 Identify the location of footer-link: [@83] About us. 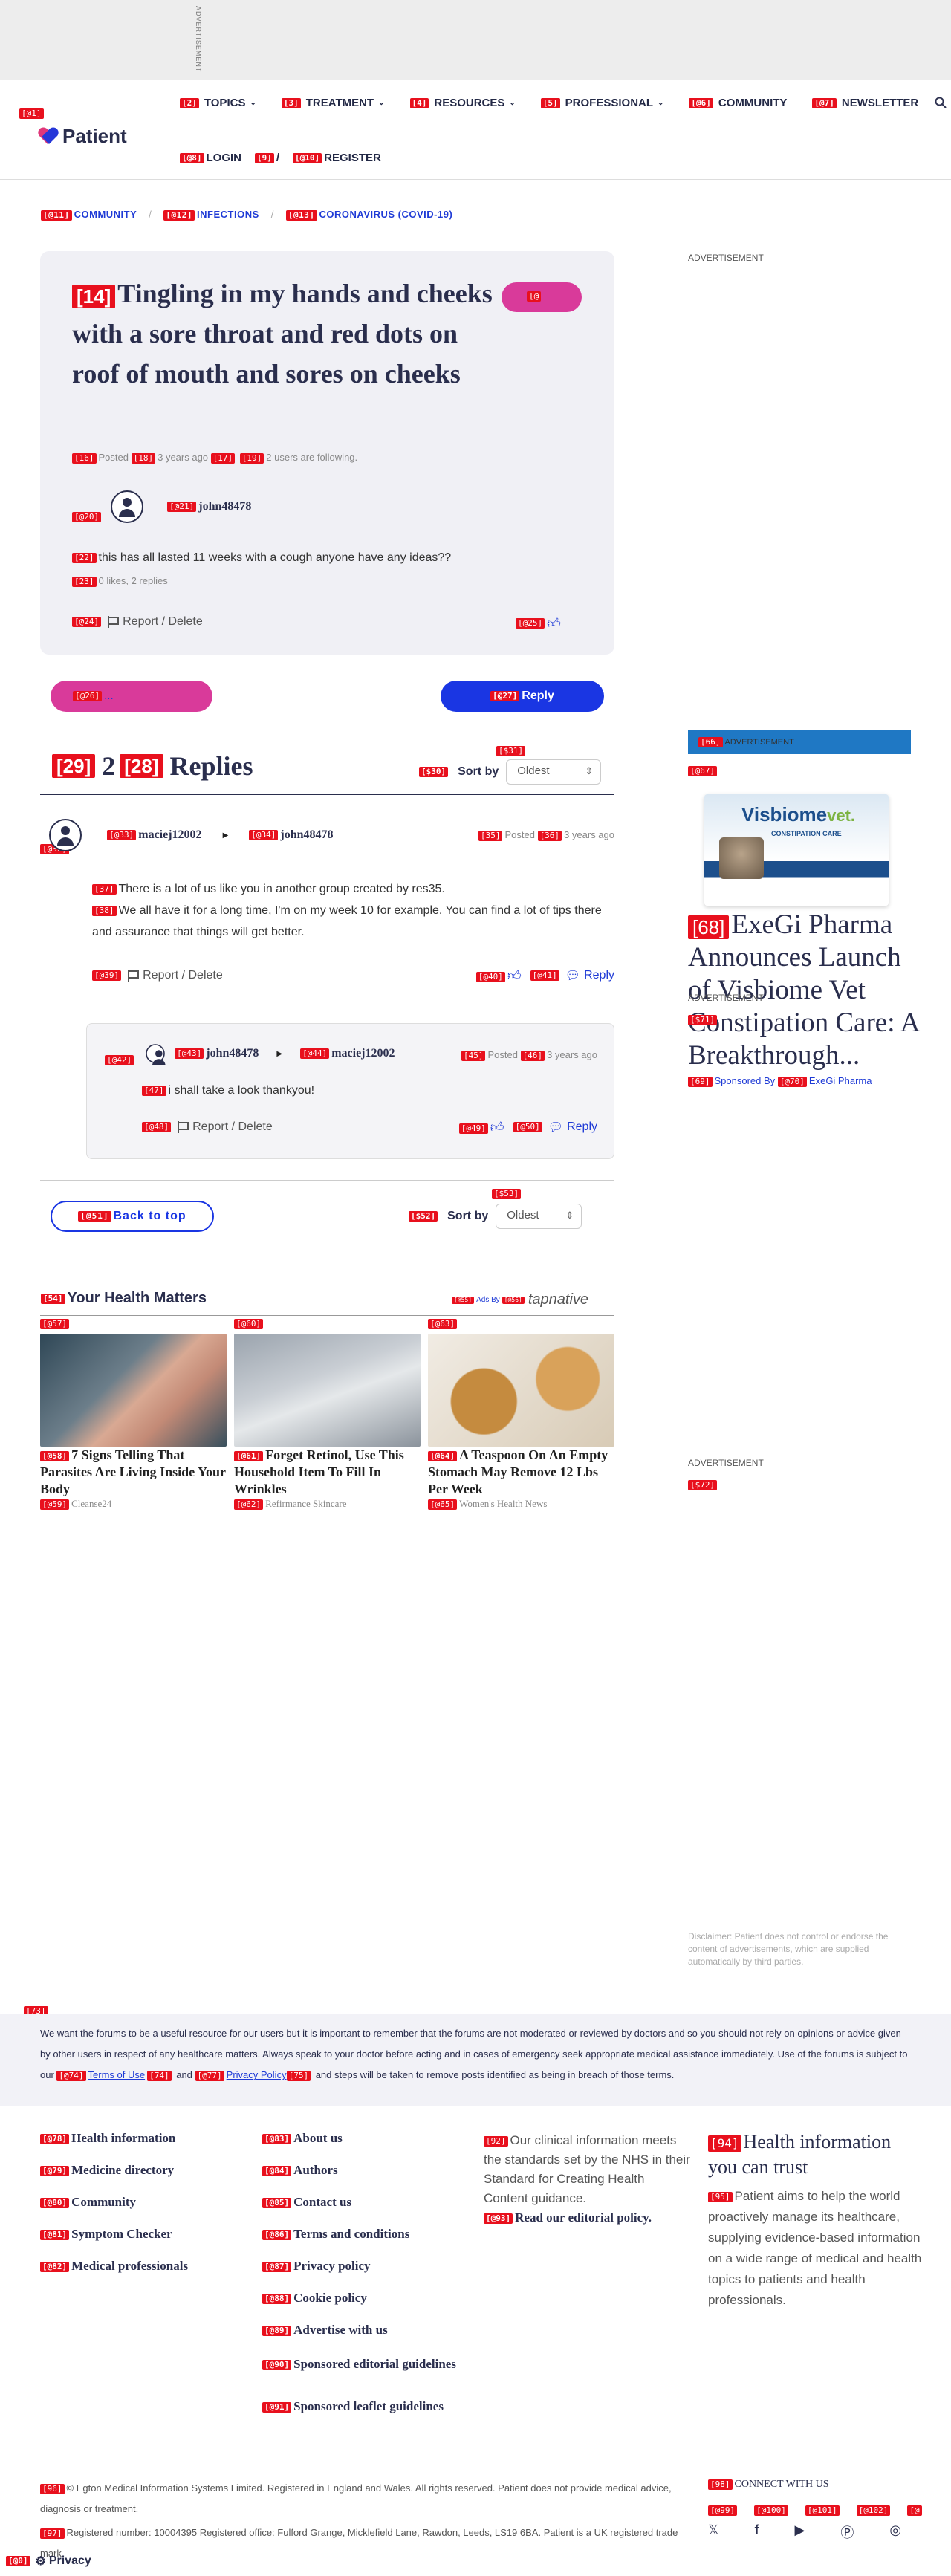
(302, 2138).